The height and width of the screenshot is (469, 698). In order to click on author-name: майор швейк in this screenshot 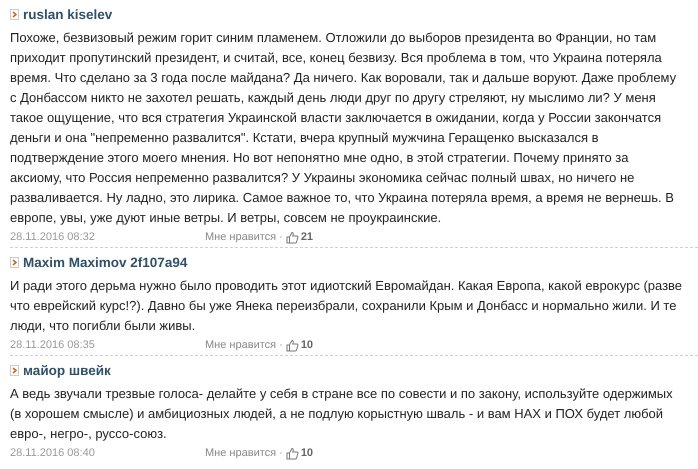, I will do `click(67, 370)`.